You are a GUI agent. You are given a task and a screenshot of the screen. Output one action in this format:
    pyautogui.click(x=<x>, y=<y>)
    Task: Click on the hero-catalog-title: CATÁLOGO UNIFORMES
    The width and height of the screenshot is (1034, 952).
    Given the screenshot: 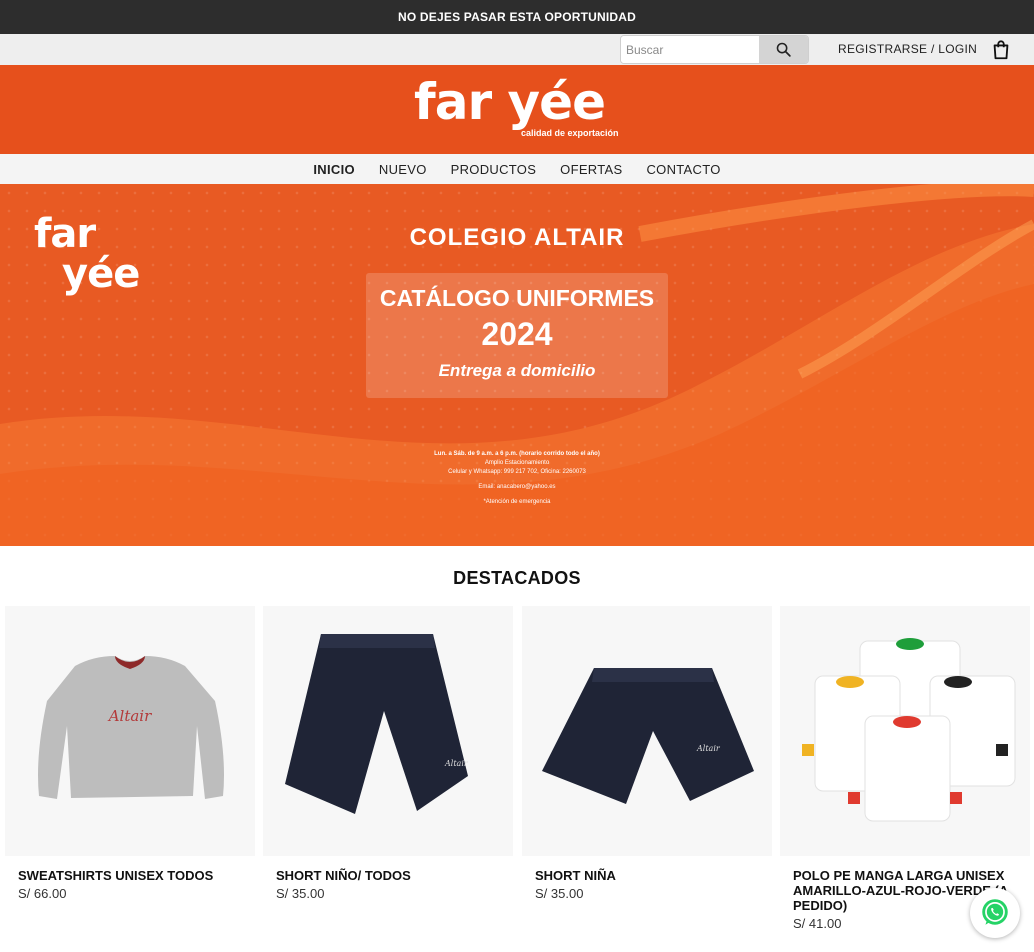 What is the action you would take?
    pyautogui.click(x=517, y=298)
    